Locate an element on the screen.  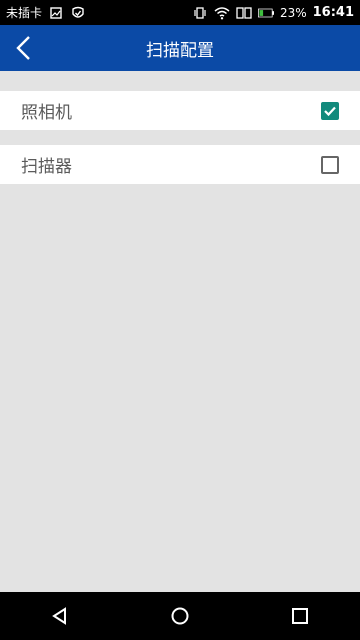
image-icon is located at coordinates (56, 13).